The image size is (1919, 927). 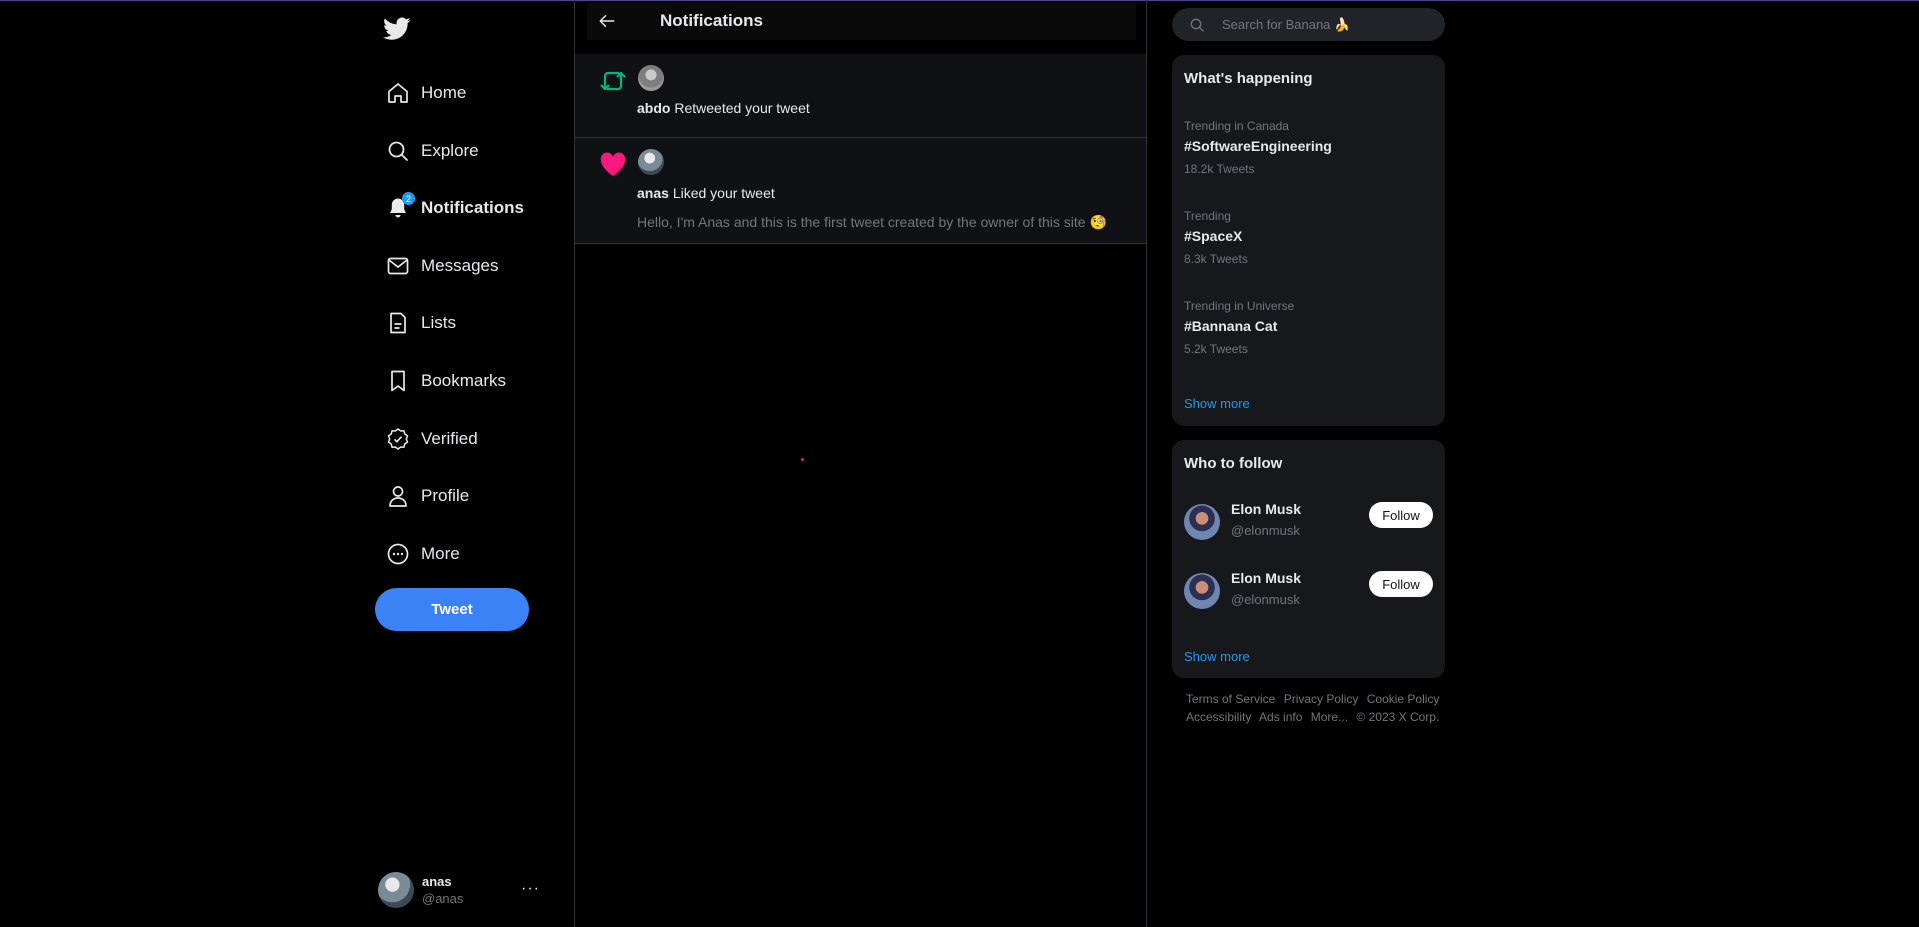 I want to click on account-name: anas, so click(x=437, y=881).